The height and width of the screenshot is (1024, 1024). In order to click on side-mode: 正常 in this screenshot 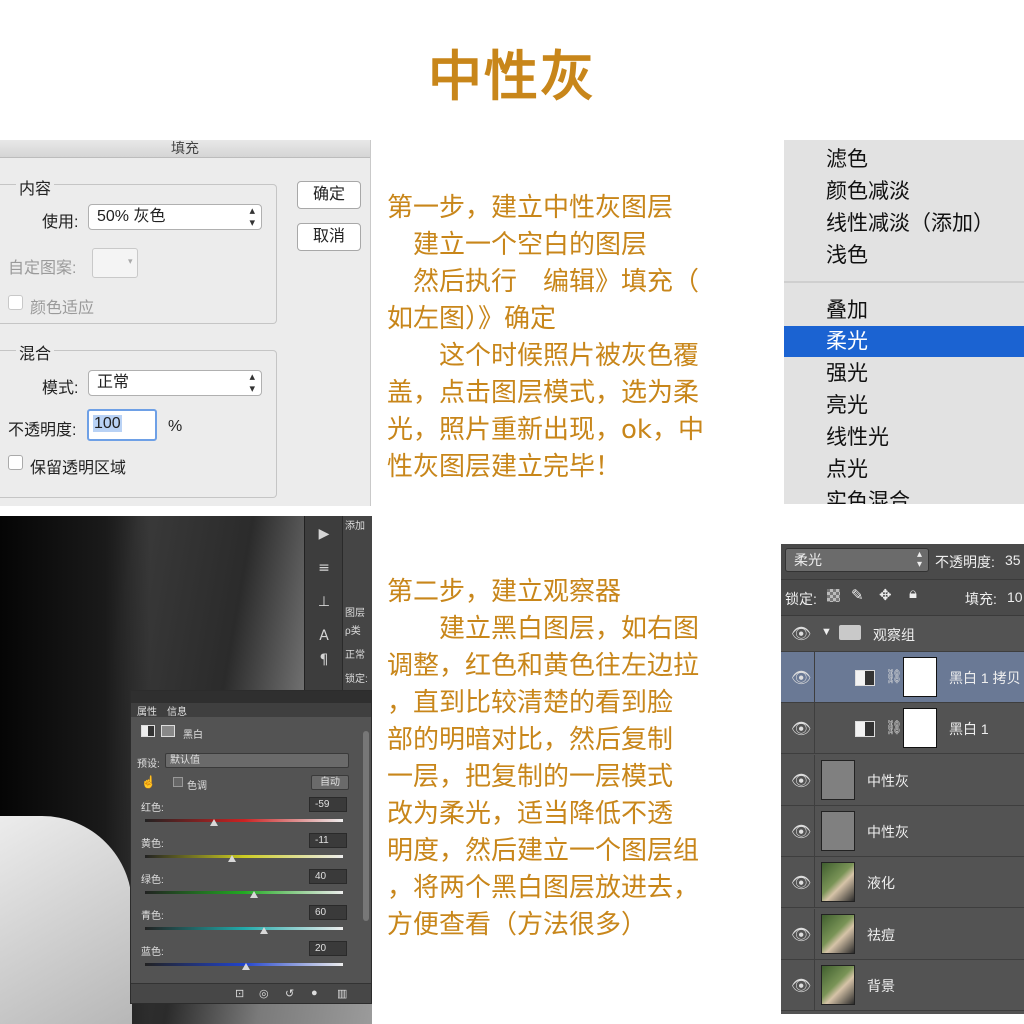, I will do `click(355, 653)`.